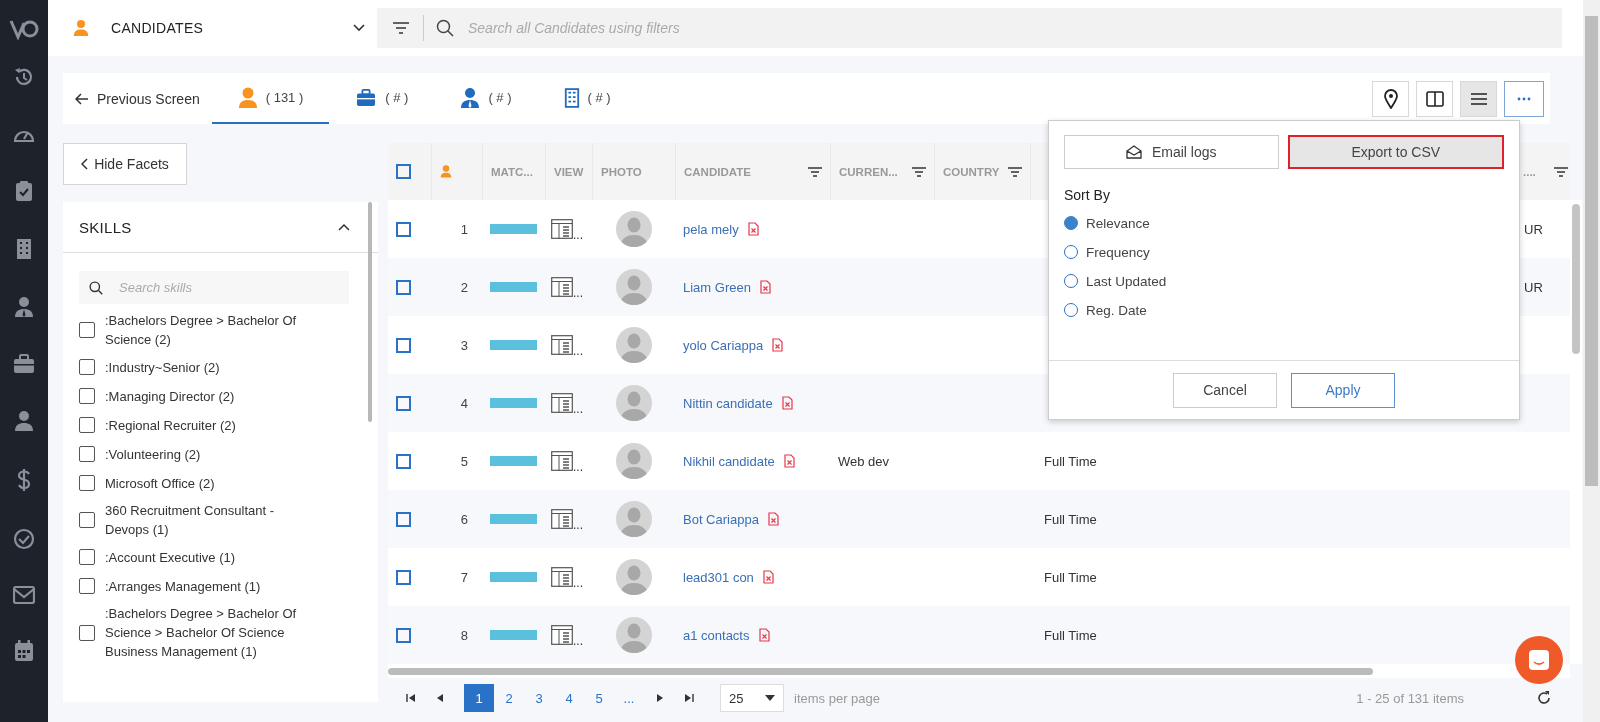 This screenshot has width=1600, height=722. Describe the element at coordinates (212, 396) in the screenshot. I see `facet-option: :Managing Director (2)` at that location.